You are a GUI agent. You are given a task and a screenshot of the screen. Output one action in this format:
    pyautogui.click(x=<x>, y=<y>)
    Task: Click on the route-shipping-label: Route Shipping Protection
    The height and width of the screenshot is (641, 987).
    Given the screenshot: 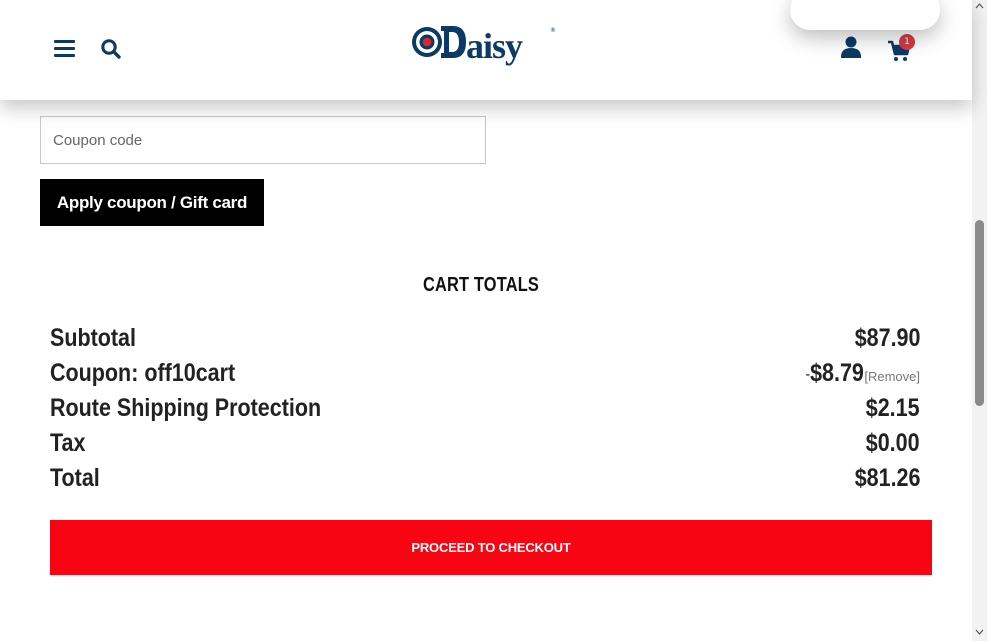 What is the action you would take?
    pyautogui.click(x=186, y=408)
    